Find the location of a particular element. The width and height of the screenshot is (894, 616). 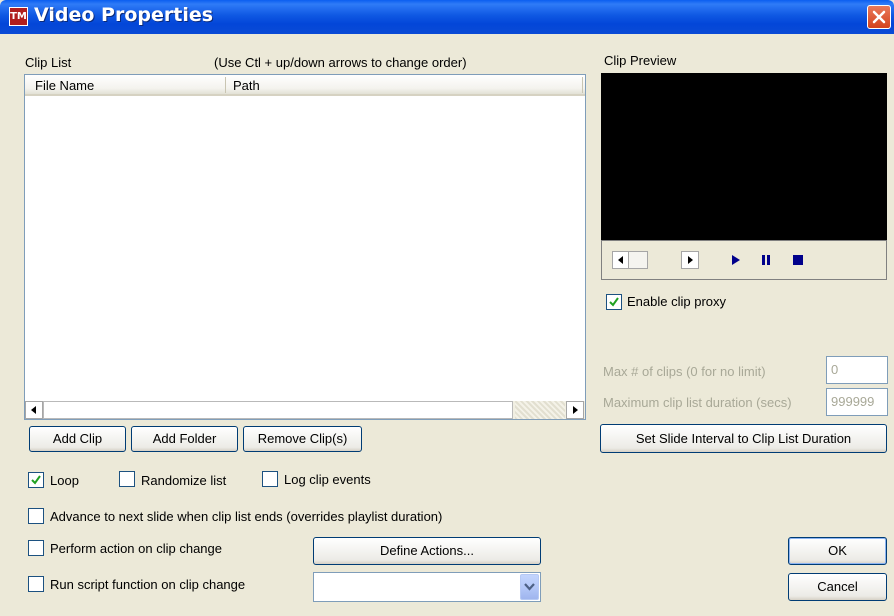

set-slide-interval-button: Set Slide Interval to Clip List Duration is located at coordinates (743, 438).